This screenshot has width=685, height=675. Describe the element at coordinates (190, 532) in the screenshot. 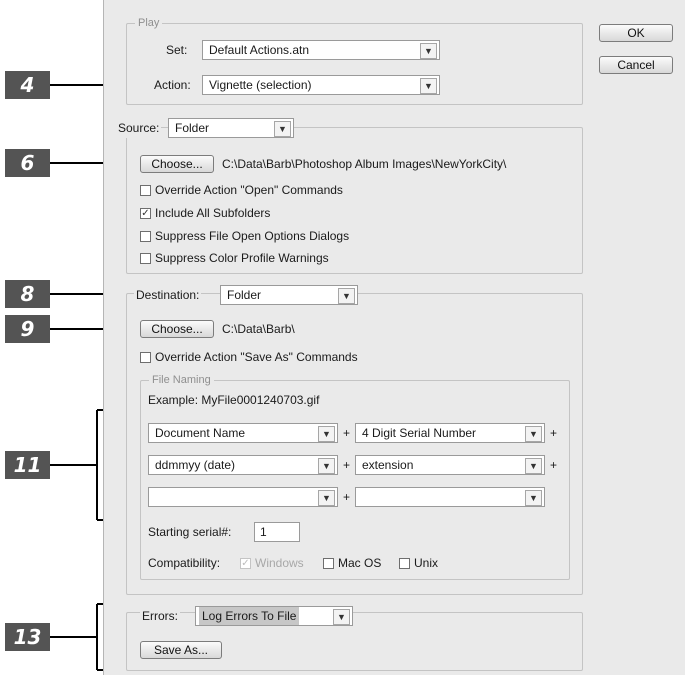

I see `starting-serial-label: Starting serial#:` at that location.